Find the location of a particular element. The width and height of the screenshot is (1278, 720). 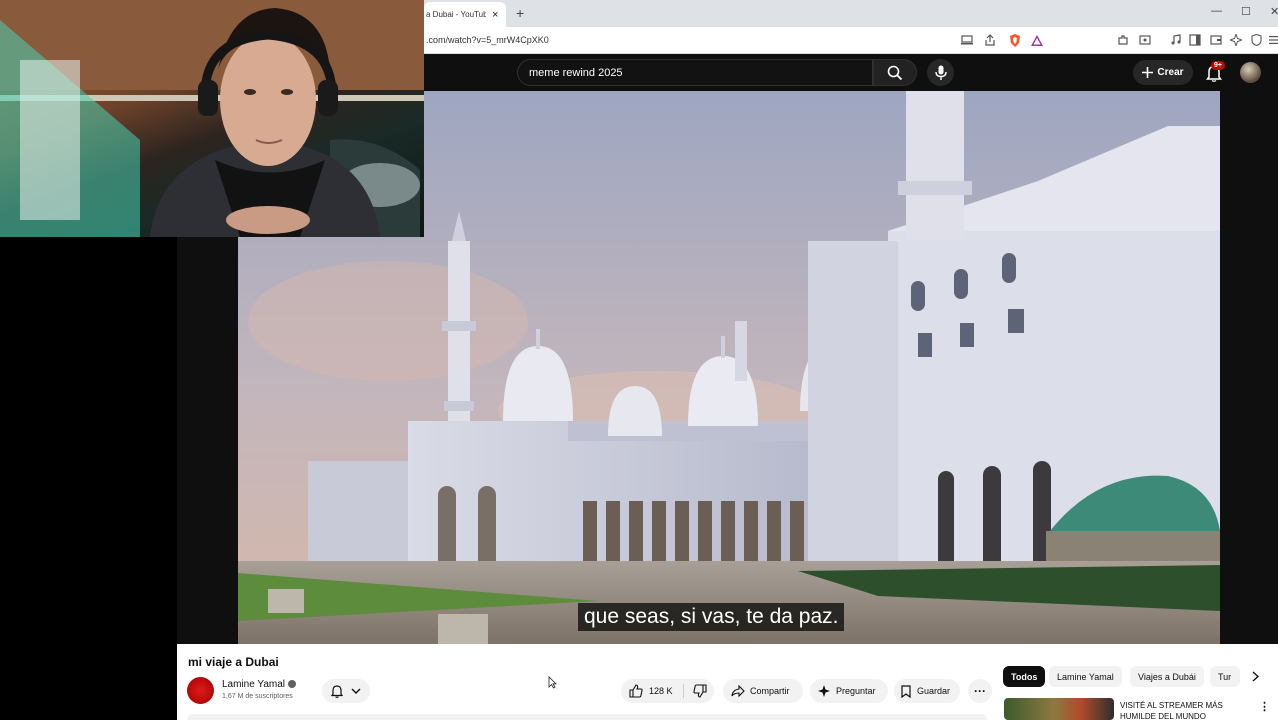

like-divider is located at coordinates (683, 691).